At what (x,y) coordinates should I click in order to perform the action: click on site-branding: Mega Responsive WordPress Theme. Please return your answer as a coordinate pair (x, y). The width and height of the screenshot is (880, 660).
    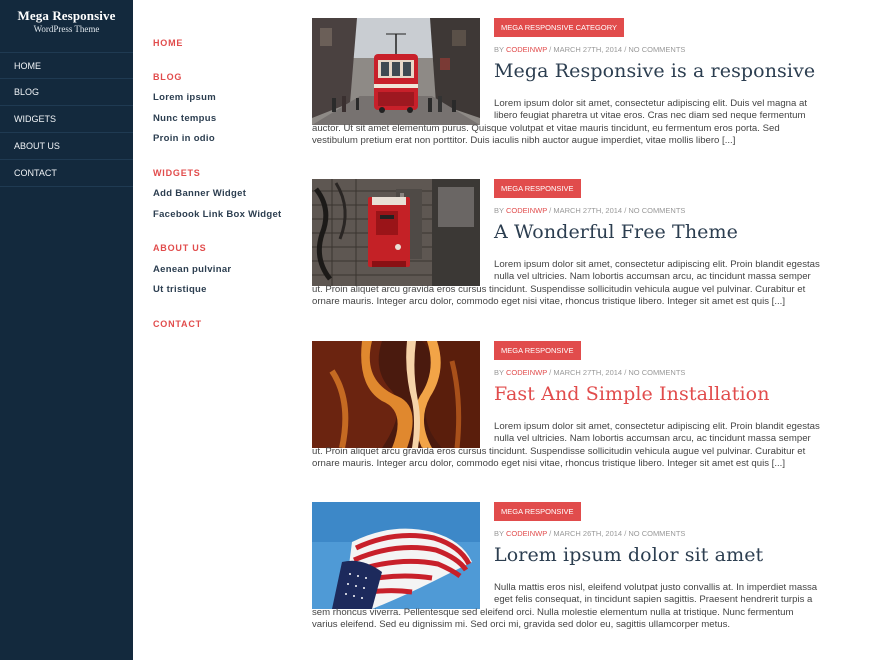
    Looking at the image, I should click on (66, 17).